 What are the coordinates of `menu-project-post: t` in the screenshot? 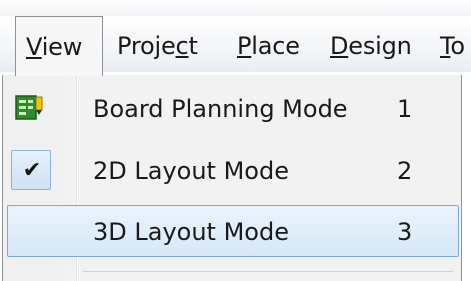 It's located at (193, 46).